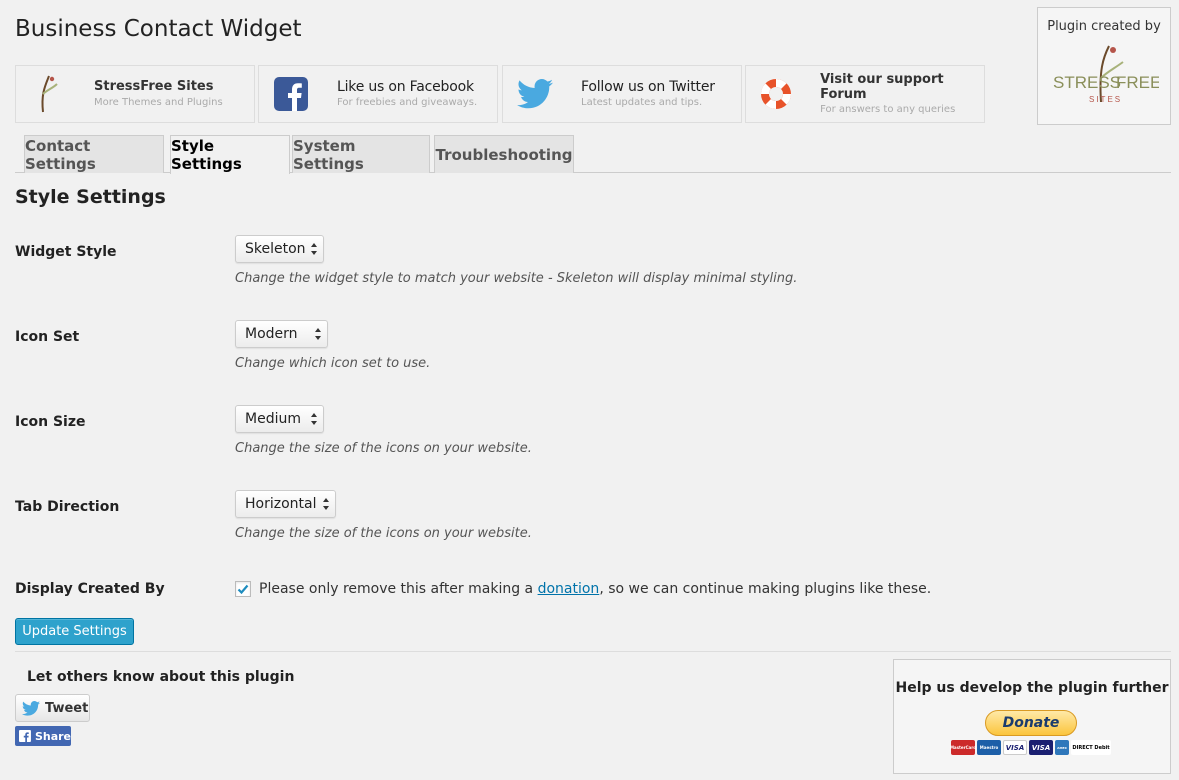 The image size is (1179, 780). What do you see at coordinates (1087, 82) in the screenshot?
I see `svg-text: STRESS` at bounding box center [1087, 82].